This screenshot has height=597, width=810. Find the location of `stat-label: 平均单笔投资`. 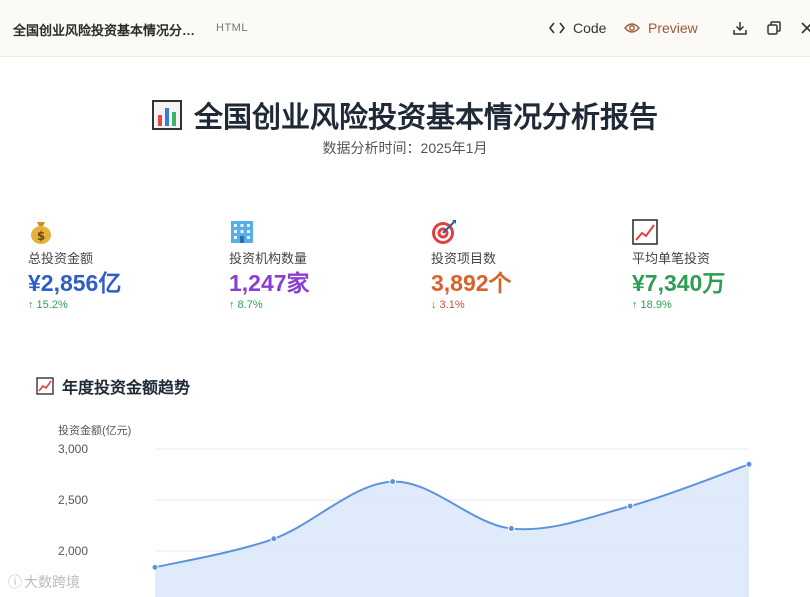

stat-label: 平均单笔投资 is located at coordinates (671, 258).